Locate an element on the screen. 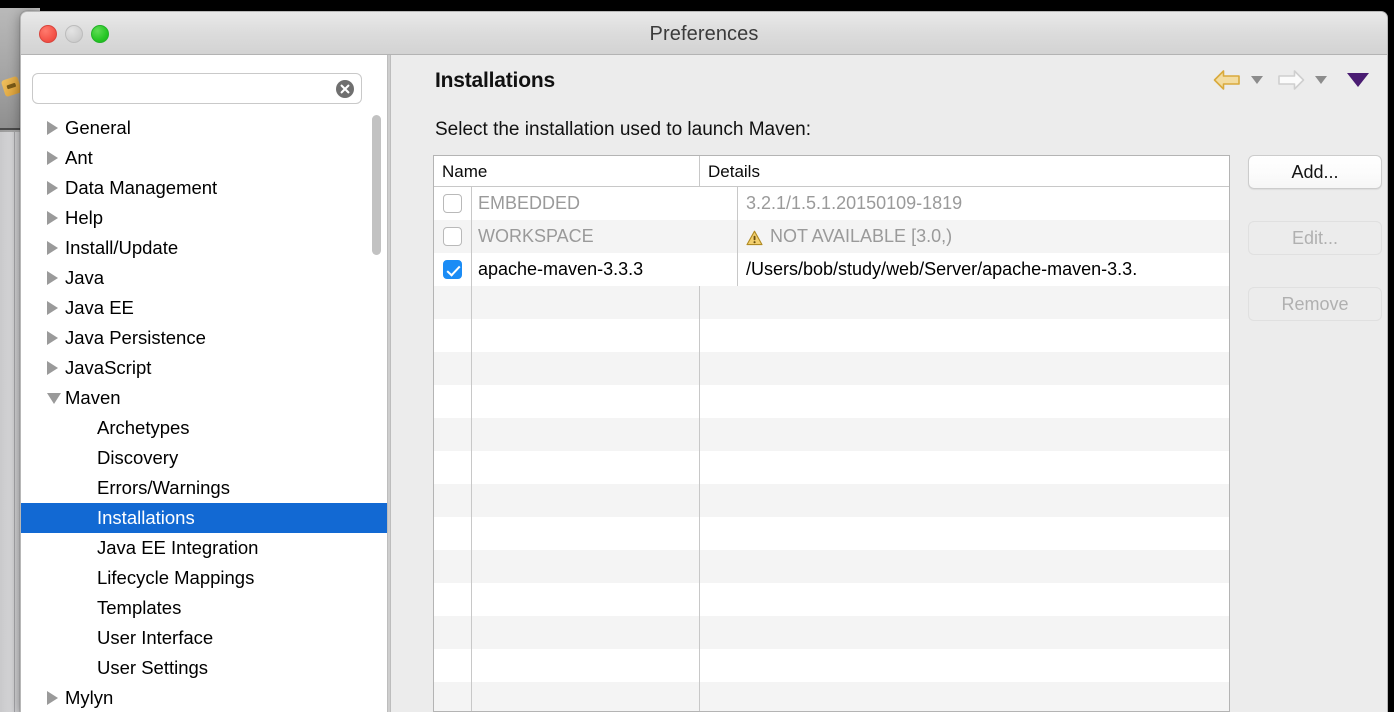 Image resolution: width=1394 pixels, height=712 pixels. sidebar-item-label: General is located at coordinates (98, 127).